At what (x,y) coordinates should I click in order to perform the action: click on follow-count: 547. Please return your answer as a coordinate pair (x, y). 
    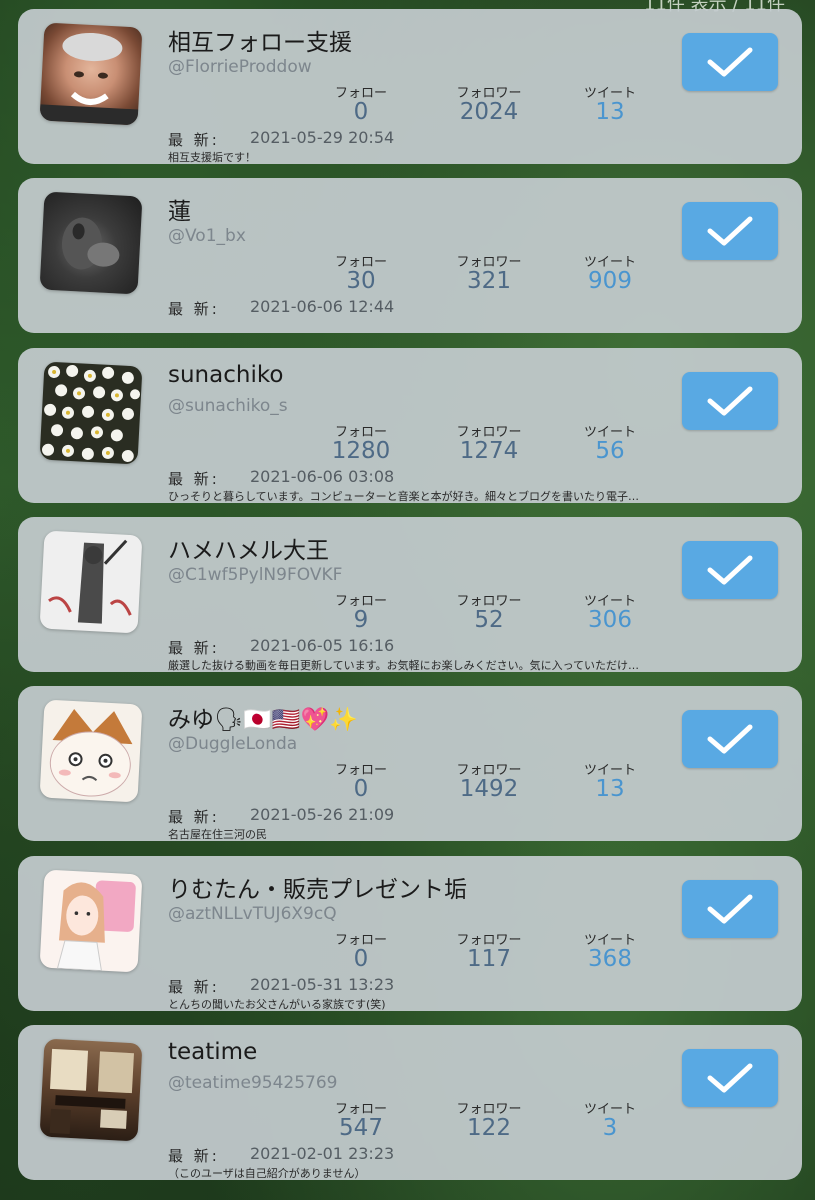
    Looking at the image, I should click on (361, 1128).